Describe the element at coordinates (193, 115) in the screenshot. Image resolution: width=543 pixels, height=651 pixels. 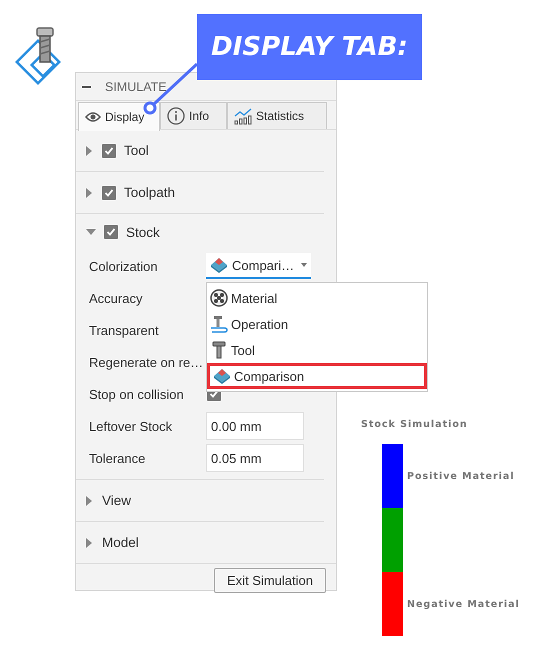
I see `tab: Info` at that location.